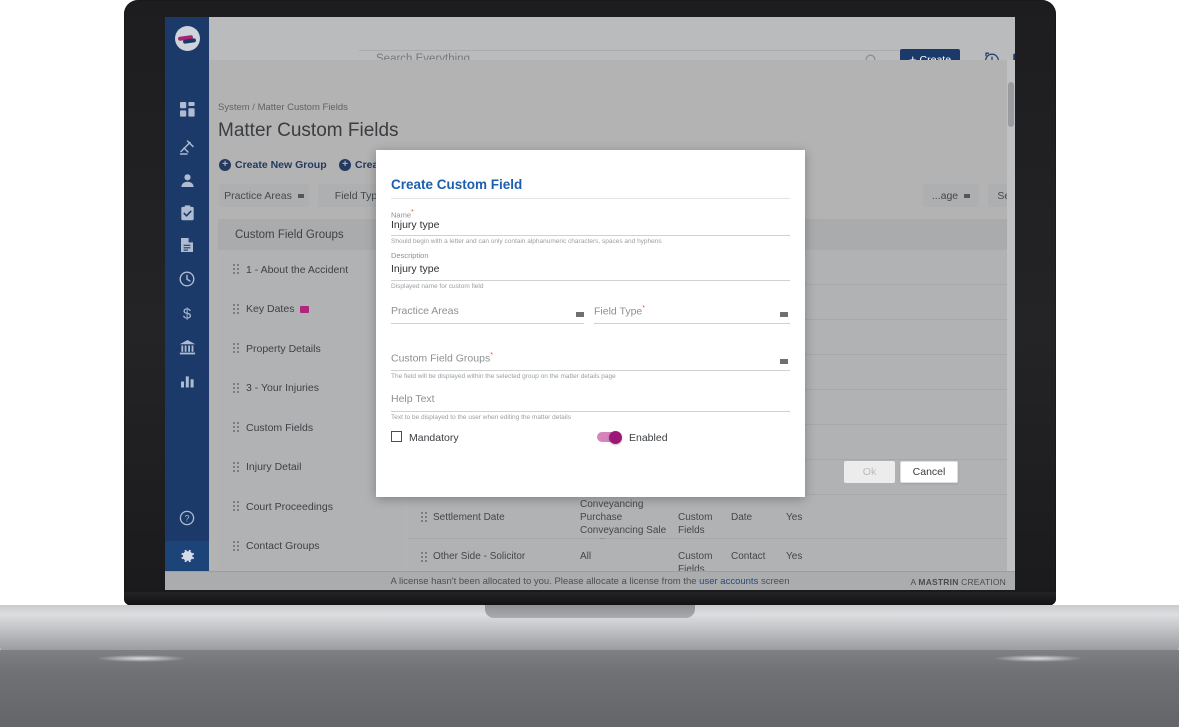  Describe the element at coordinates (784, 314) in the screenshot. I see `field-type-caret-down-icon` at that location.